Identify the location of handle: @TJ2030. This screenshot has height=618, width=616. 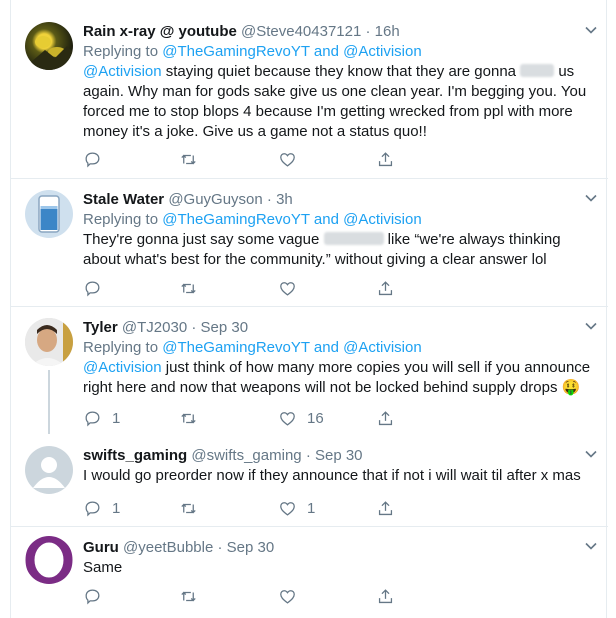
(154, 327).